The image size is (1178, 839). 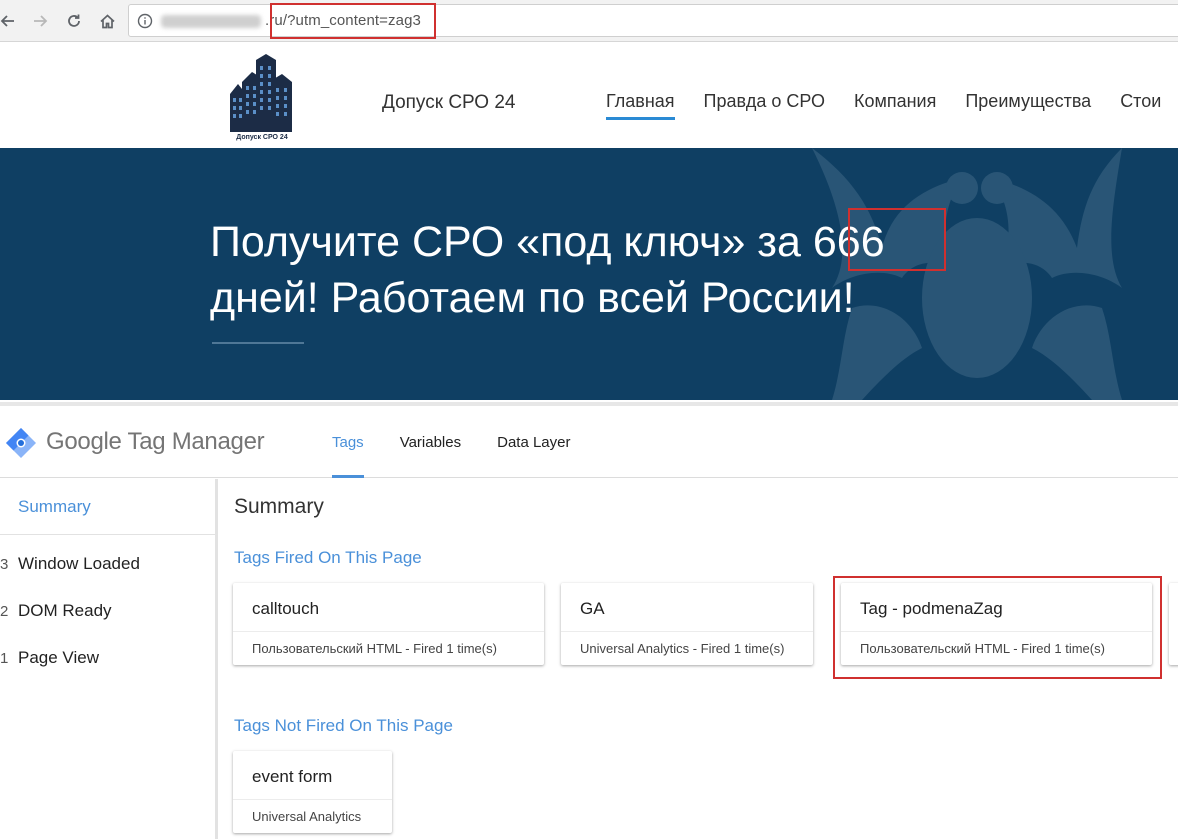 What do you see at coordinates (312, 792) in the screenshot?
I see `tag-card-event-form: event form Universal Analytics` at bounding box center [312, 792].